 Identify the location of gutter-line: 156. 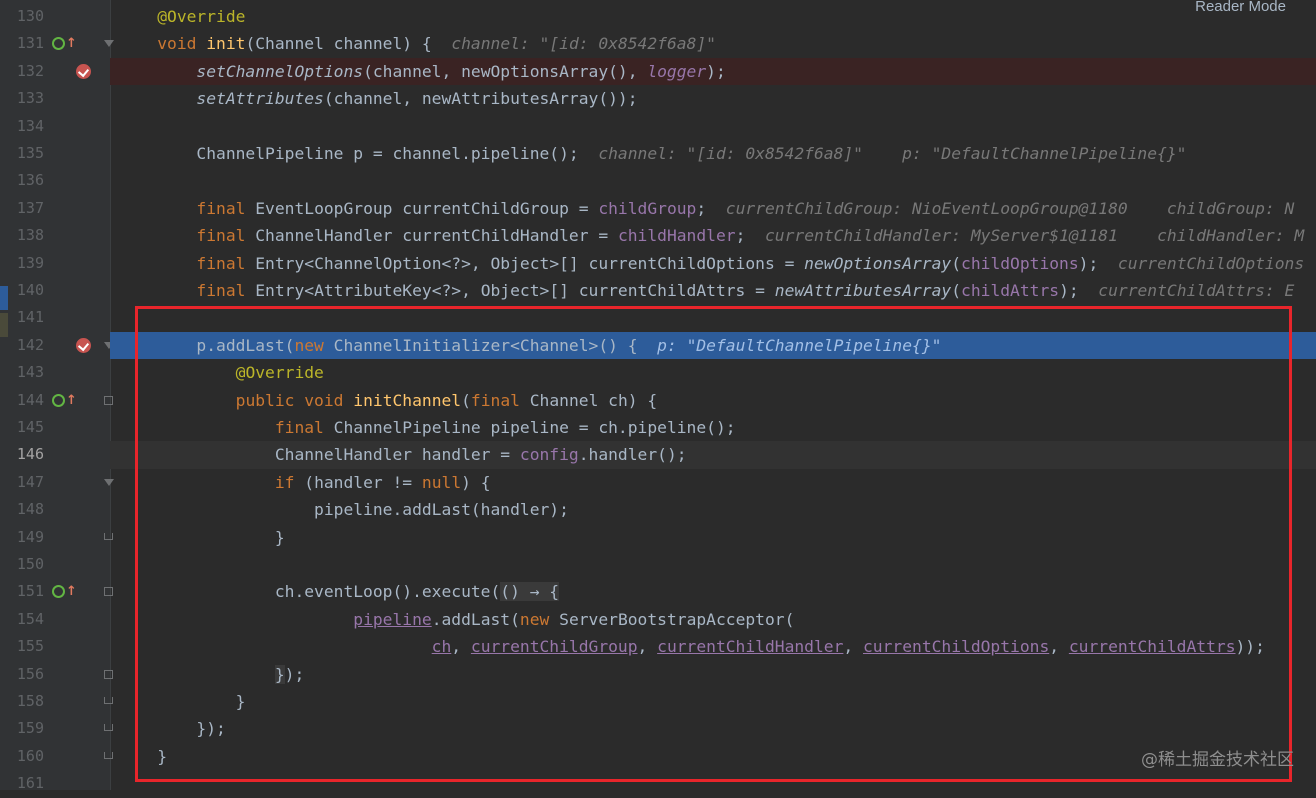
(56, 674).